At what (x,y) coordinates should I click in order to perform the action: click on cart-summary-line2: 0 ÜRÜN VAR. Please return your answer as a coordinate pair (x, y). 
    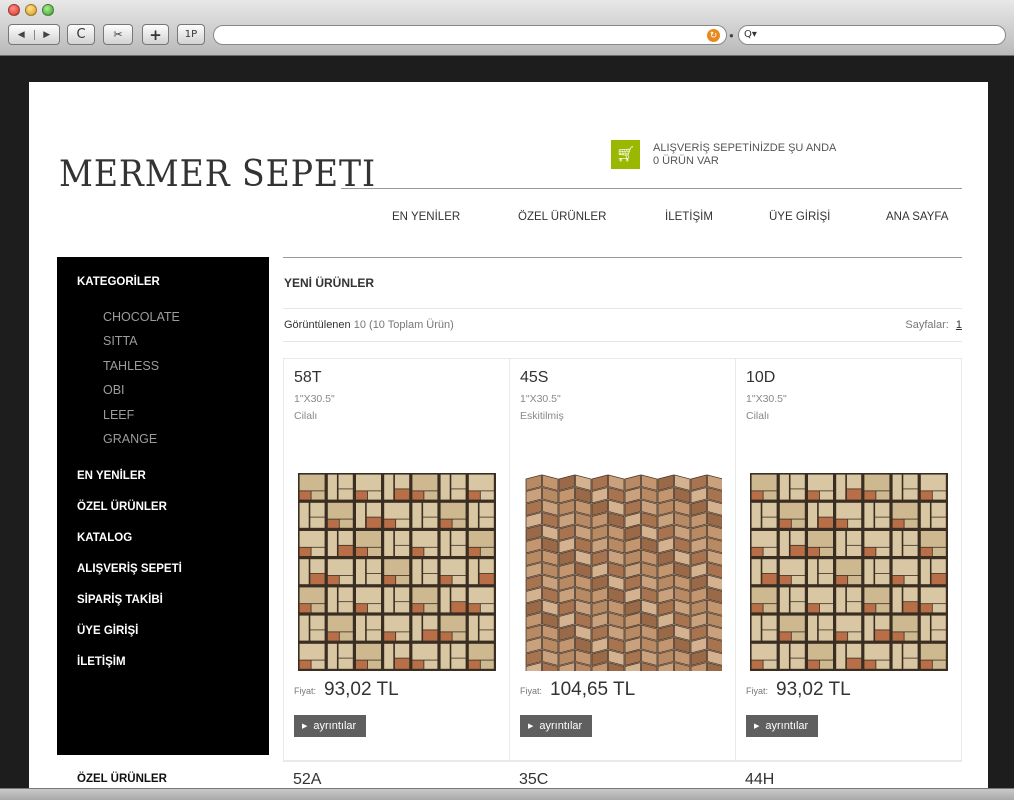
    Looking at the image, I should click on (686, 161).